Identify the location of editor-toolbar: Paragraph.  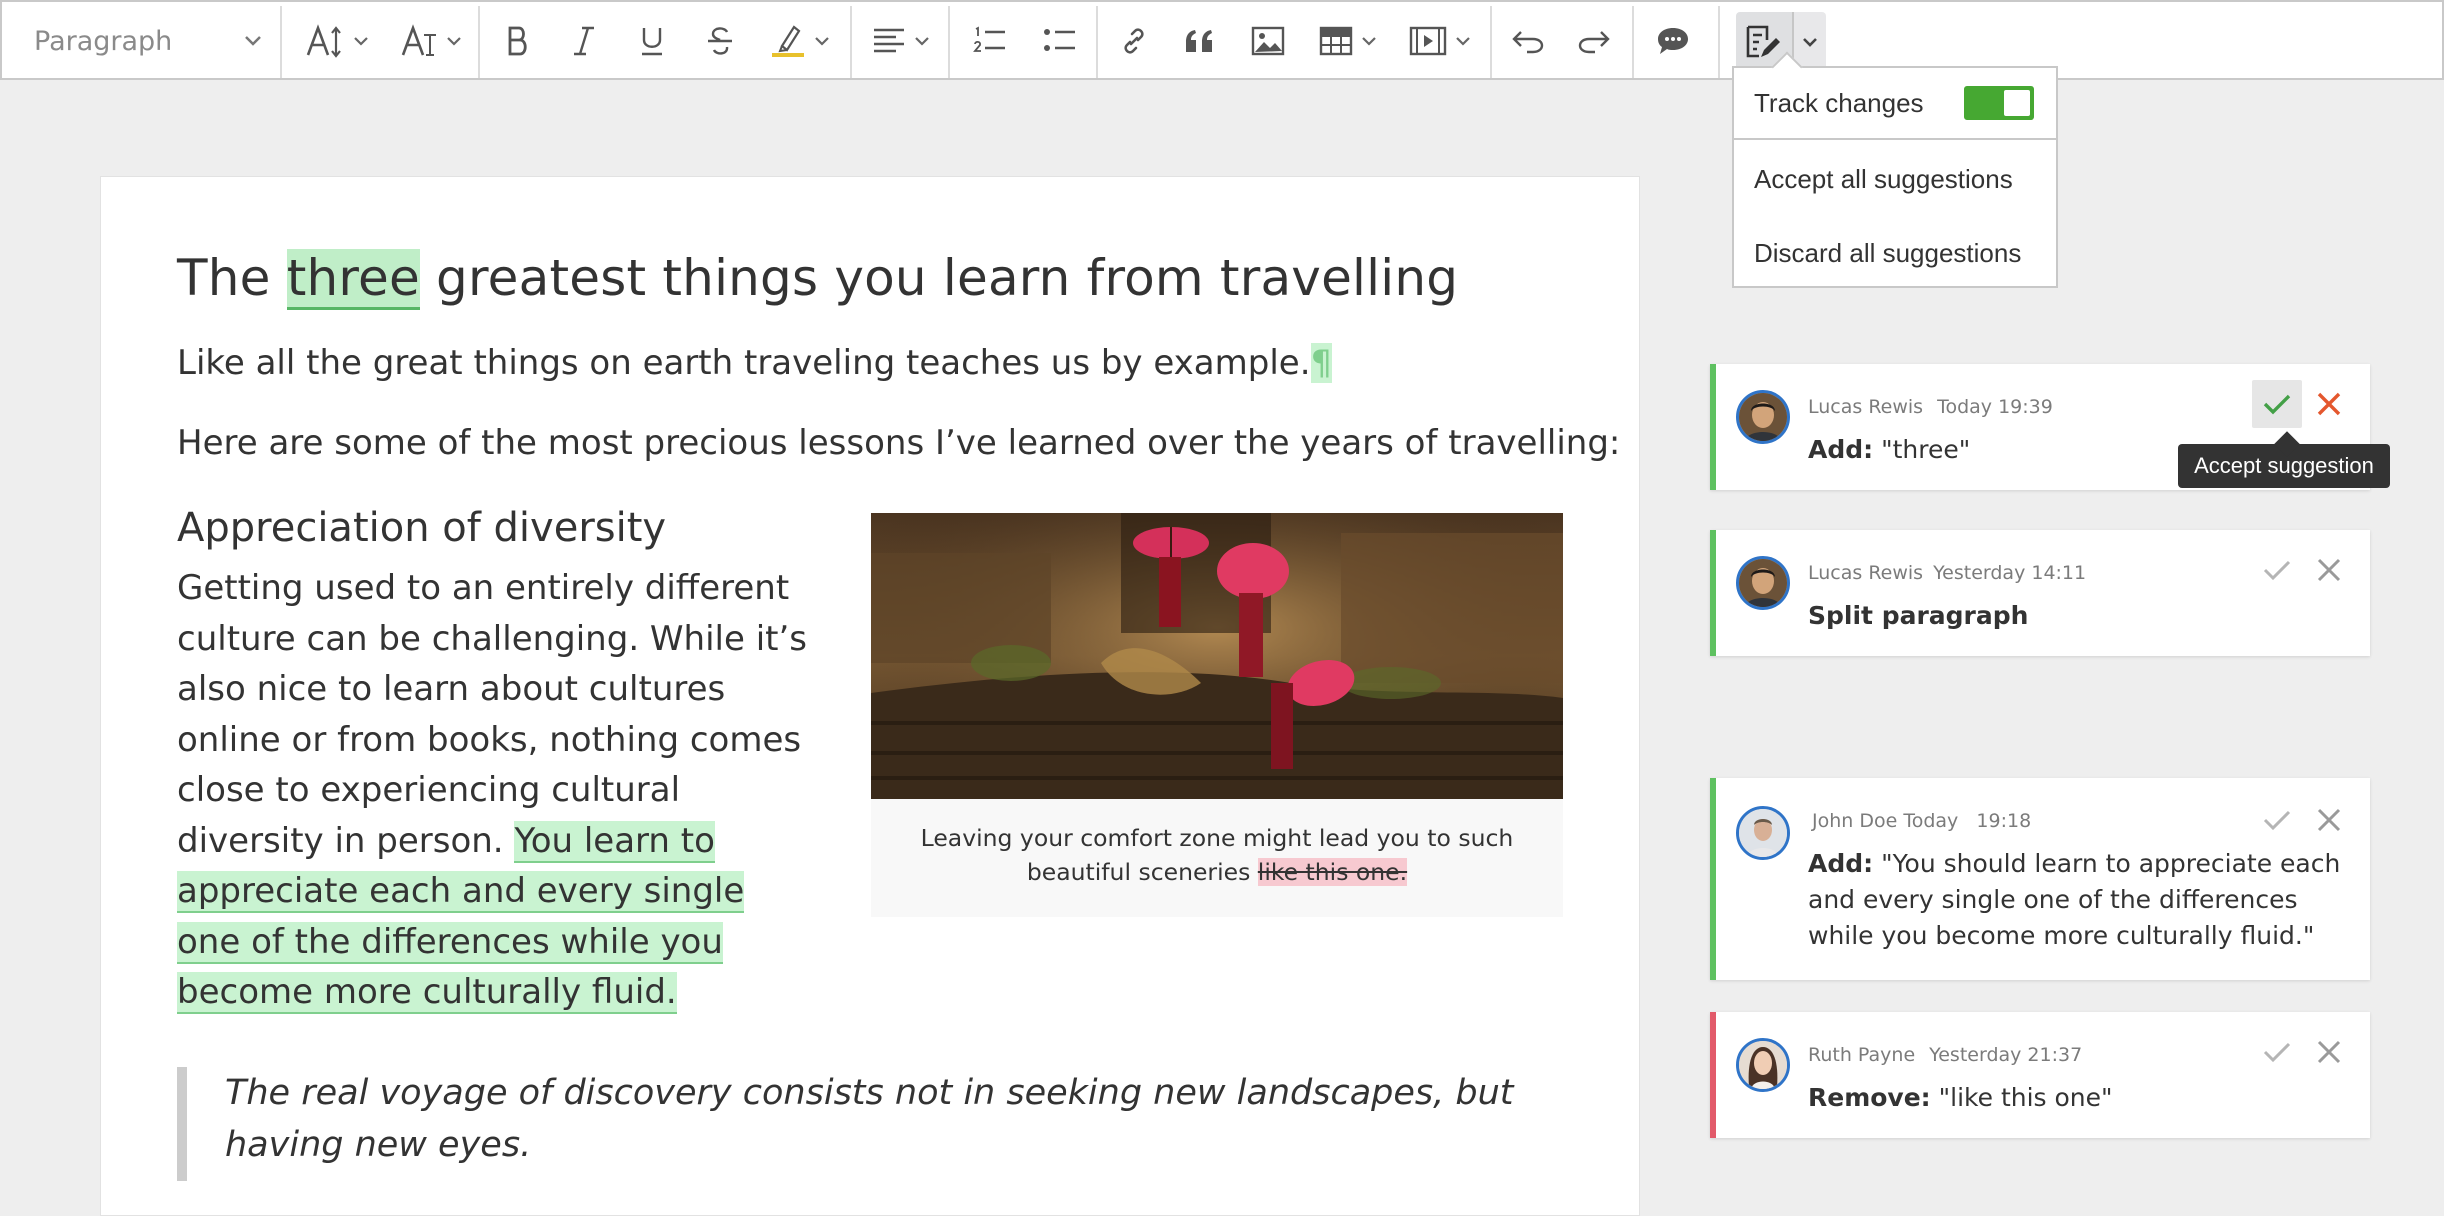
(1222, 40).